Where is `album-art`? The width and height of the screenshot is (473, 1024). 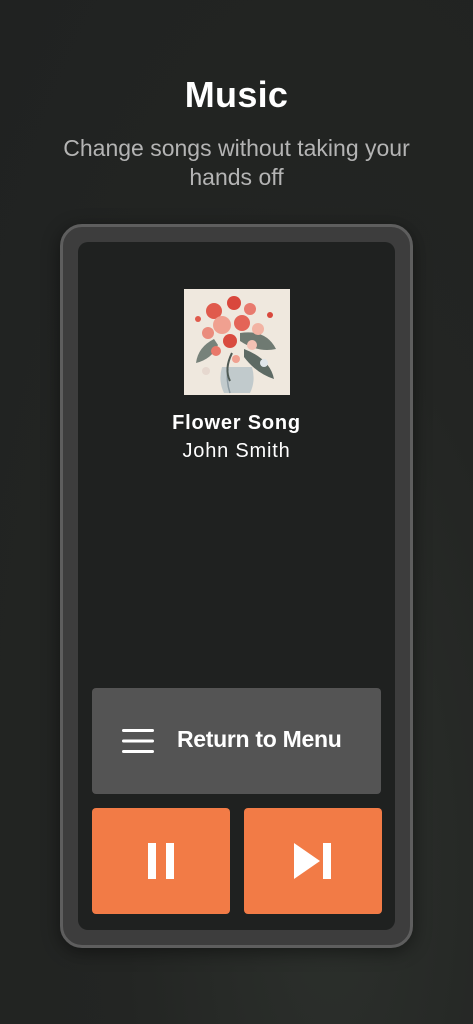
album-art is located at coordinates (237, 342).